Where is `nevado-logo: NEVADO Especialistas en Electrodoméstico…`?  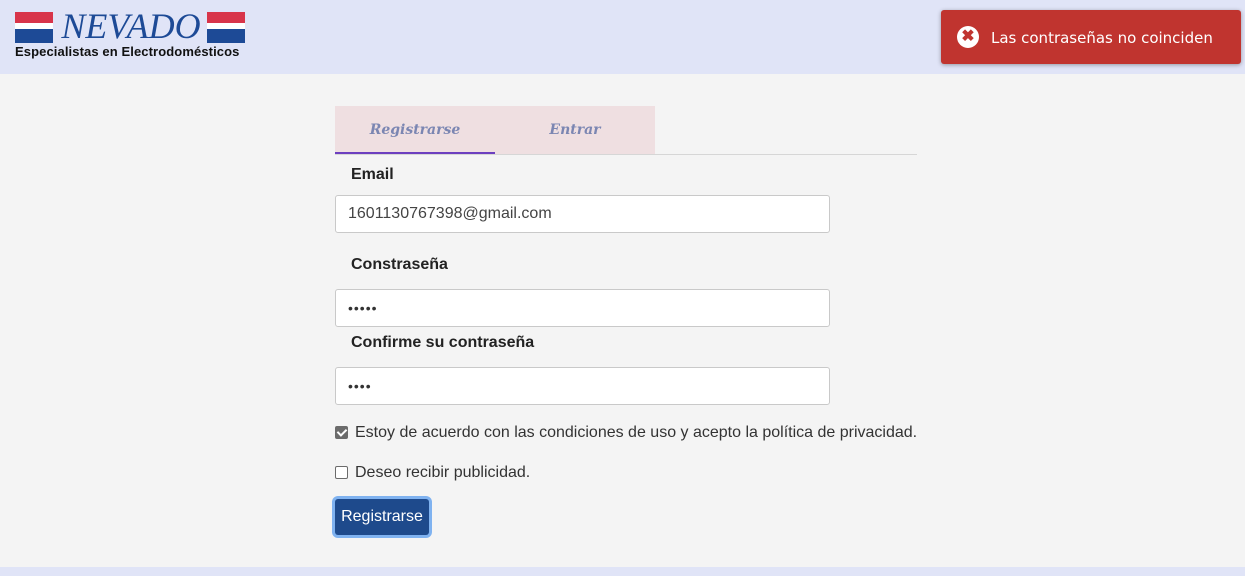 nevado-logo: NEVADO Especialistas en Electrodoméstico… is located at coordinates (130, 34).